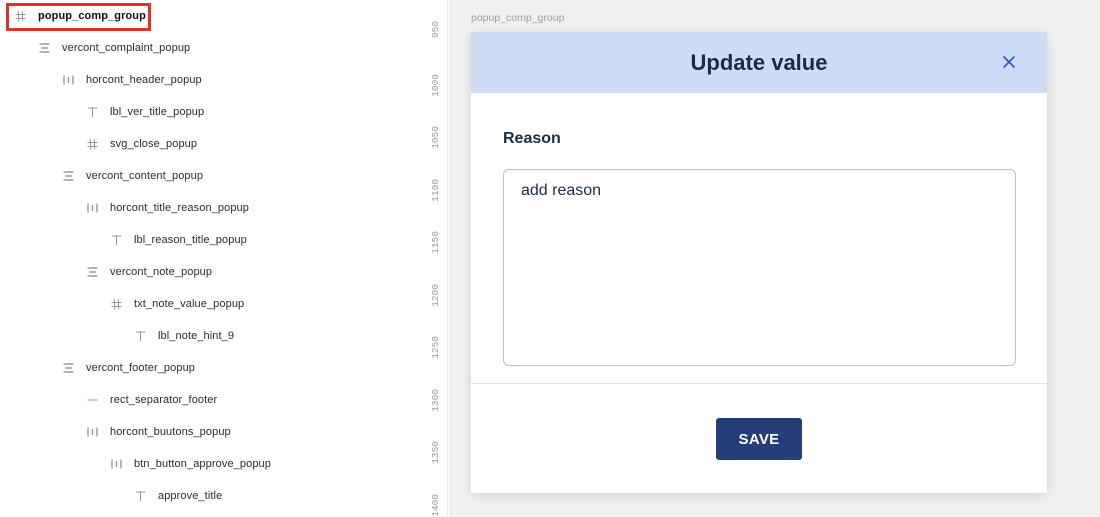 This screenshot has width=1100, height=517. I want to click on ruler-tick: 1200, so click(438, 304).